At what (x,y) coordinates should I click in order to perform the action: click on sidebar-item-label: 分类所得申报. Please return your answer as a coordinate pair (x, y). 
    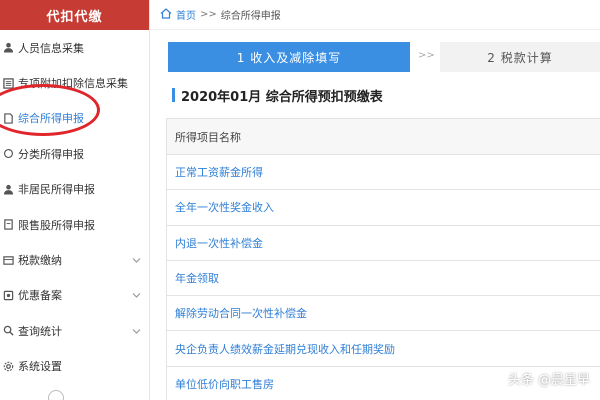
    Looking at the image, I should click on (51, 154).